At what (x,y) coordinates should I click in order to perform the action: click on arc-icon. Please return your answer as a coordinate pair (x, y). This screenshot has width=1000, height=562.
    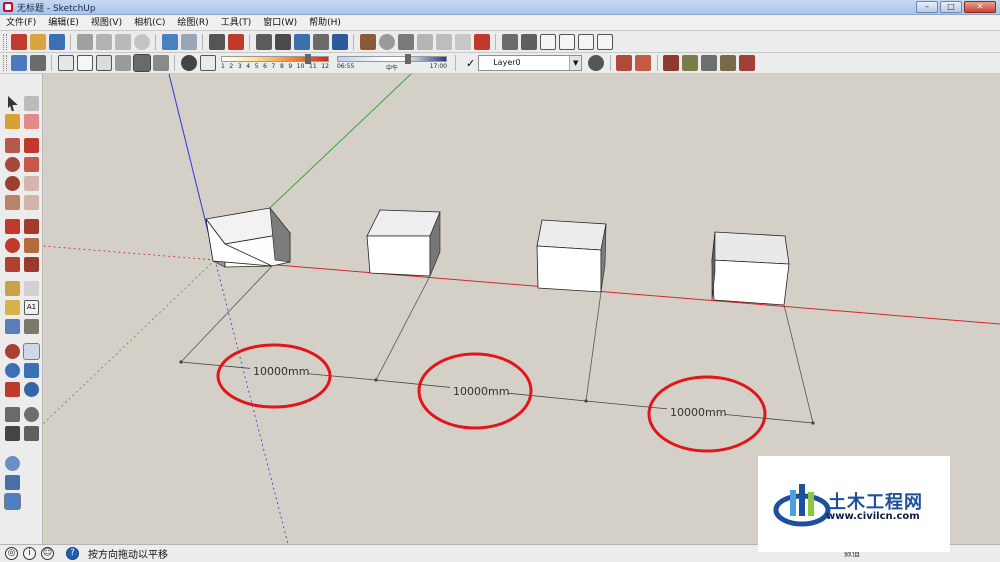
    Looking at the image, I should click on (31, 183).